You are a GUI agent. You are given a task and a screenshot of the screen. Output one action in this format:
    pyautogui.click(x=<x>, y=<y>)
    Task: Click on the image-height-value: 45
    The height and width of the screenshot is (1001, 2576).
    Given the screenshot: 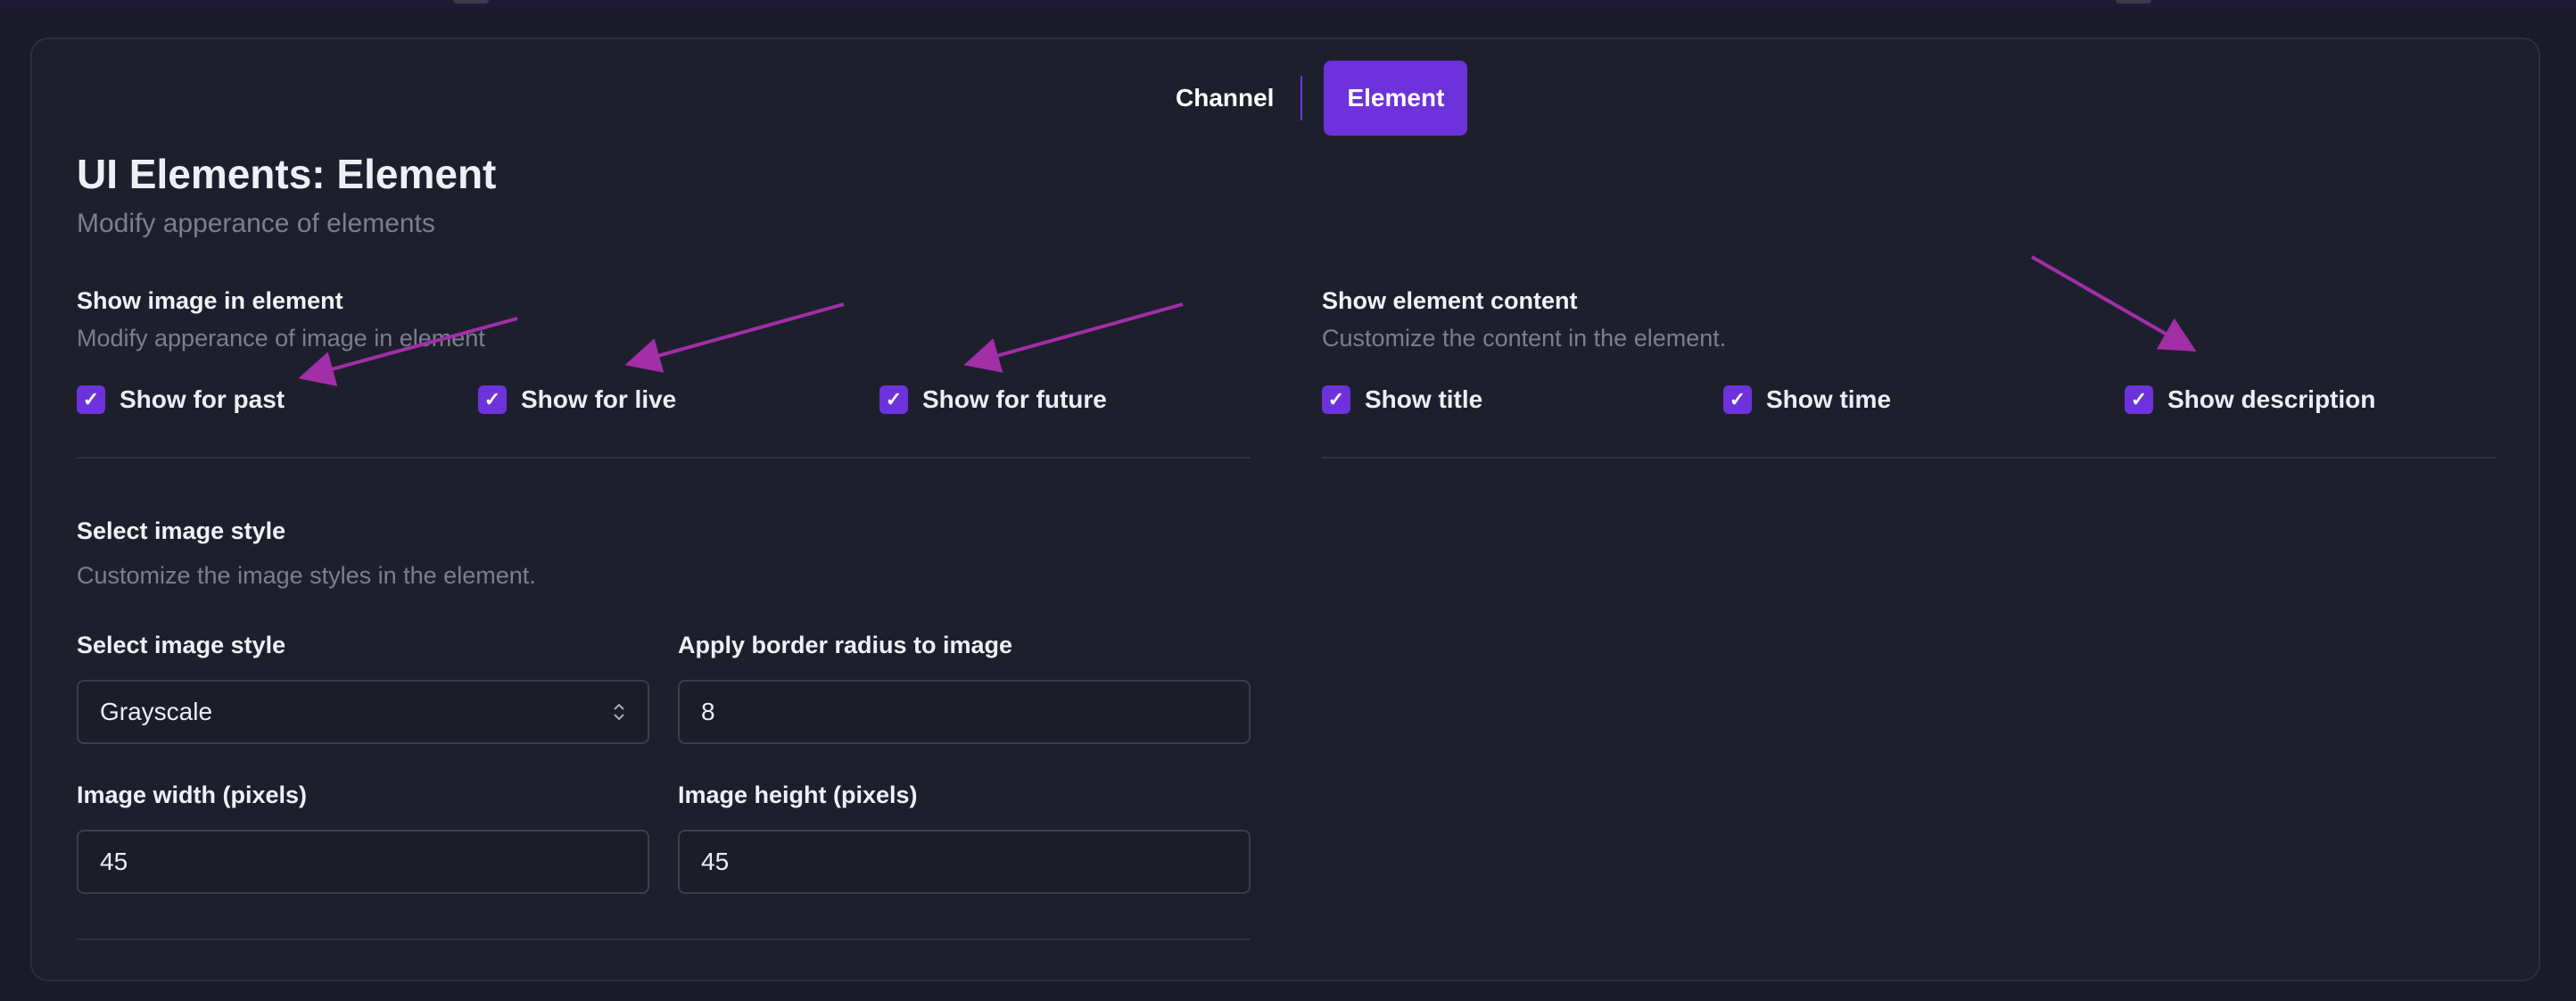 What is the action you would take?
    pyautogui.click(x=715, y=862)
    